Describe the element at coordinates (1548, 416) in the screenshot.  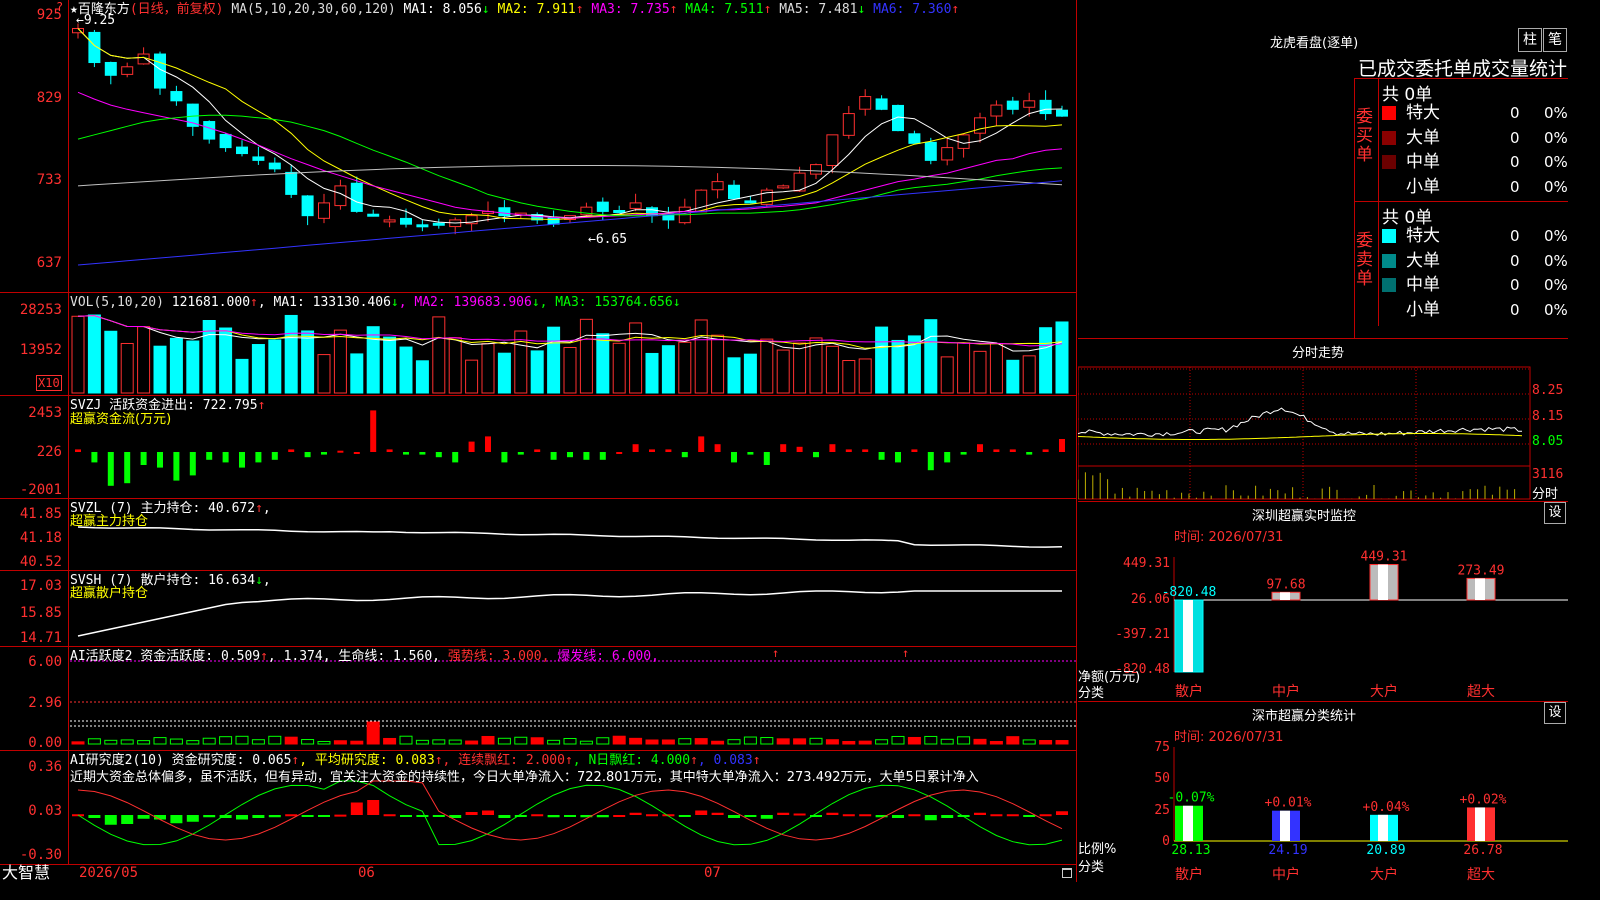
I see `intraday-axis-label: 8.15` at that location.